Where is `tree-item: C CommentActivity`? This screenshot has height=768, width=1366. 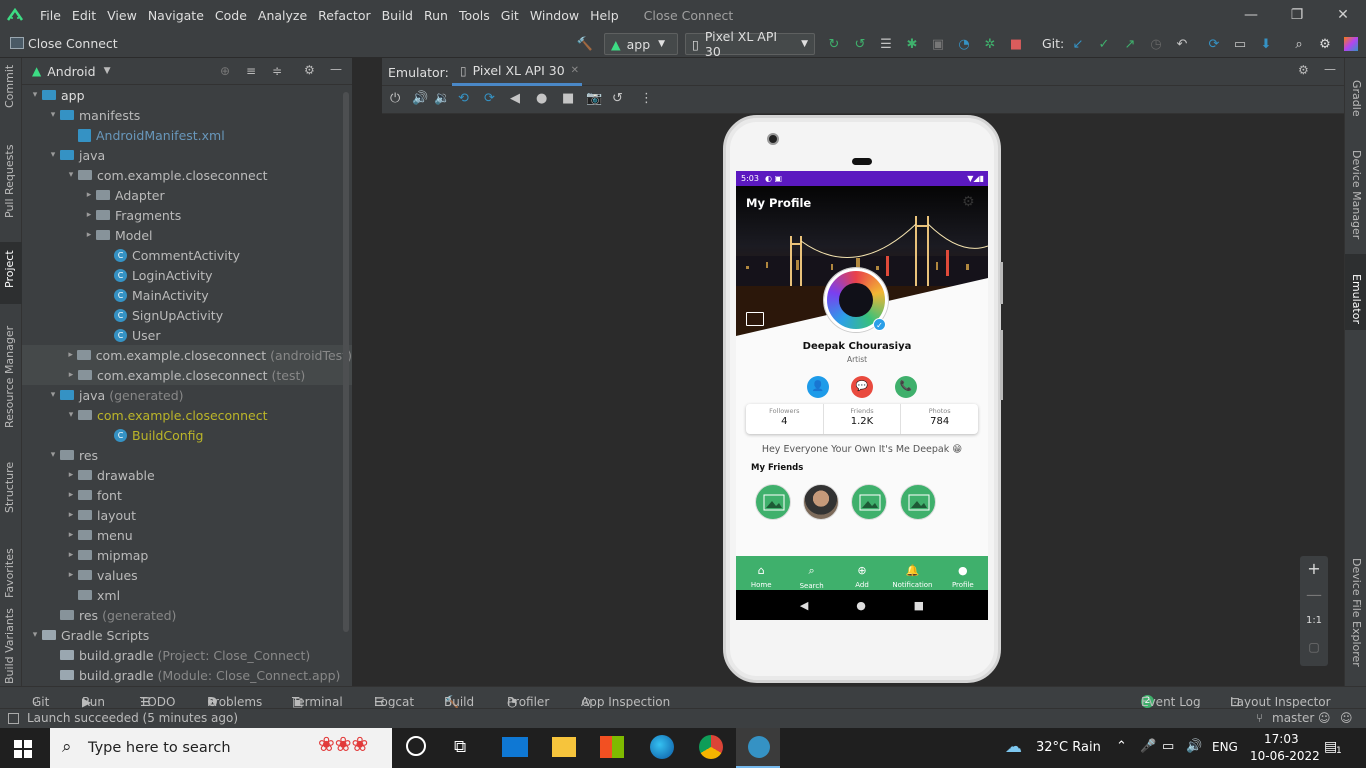
tree-item: C CommentActivity is located at coordinates (187, 255).